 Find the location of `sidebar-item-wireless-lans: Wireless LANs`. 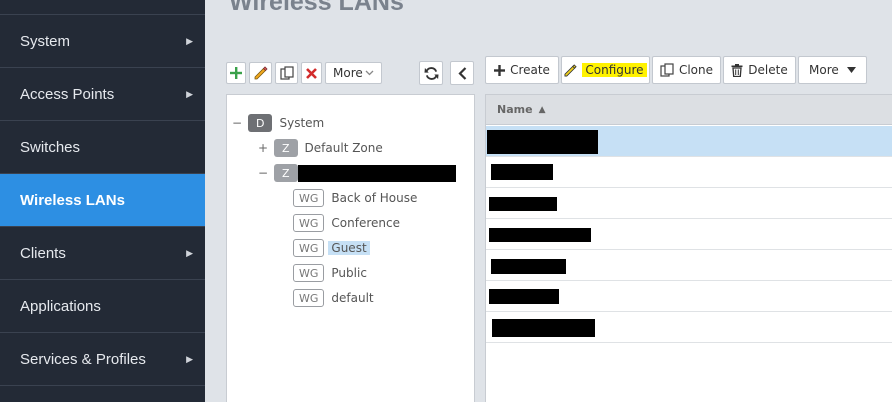

sidebar-item-wireless-lans: Wireless LANs is located at coordinates (102, 200).